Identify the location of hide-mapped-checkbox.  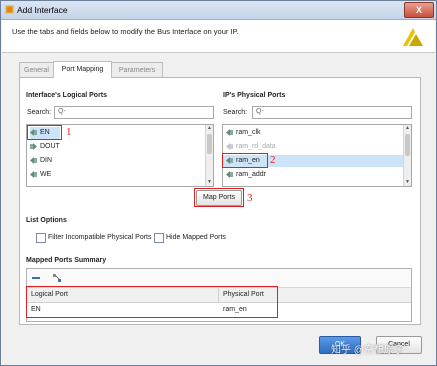
(159, 238).